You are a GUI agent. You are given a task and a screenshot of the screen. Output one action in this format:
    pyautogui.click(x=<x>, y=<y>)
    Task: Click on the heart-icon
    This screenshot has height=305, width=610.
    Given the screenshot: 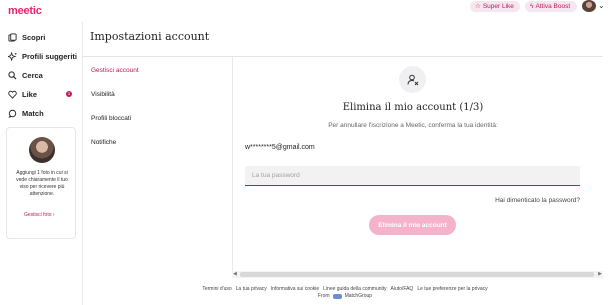 What is the action you would take?
    pyautogui.click(x=12, y=94)
    